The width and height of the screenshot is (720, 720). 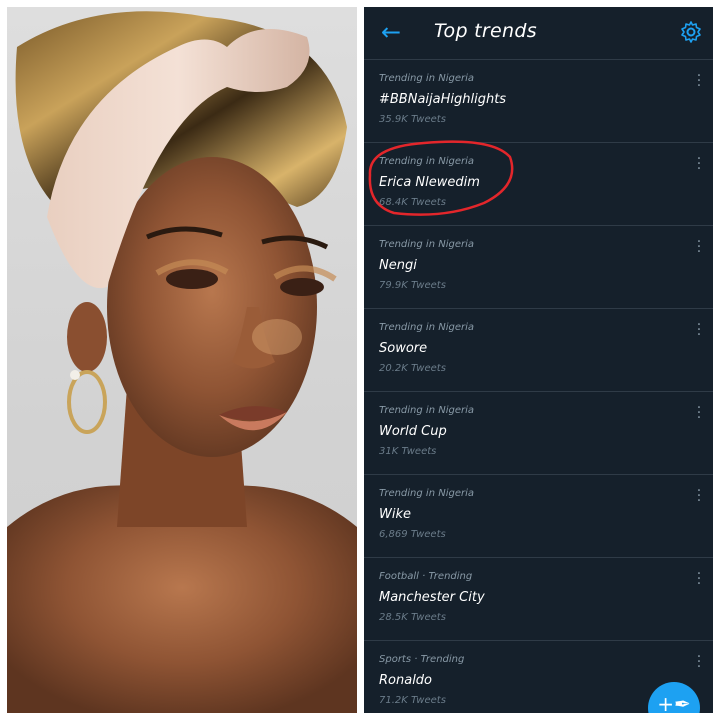 What do you see at coordinates (443, 99) in the screenshot?
I see `trend-name: #BBNaijaHighlights` at bounding box center [443, 99].